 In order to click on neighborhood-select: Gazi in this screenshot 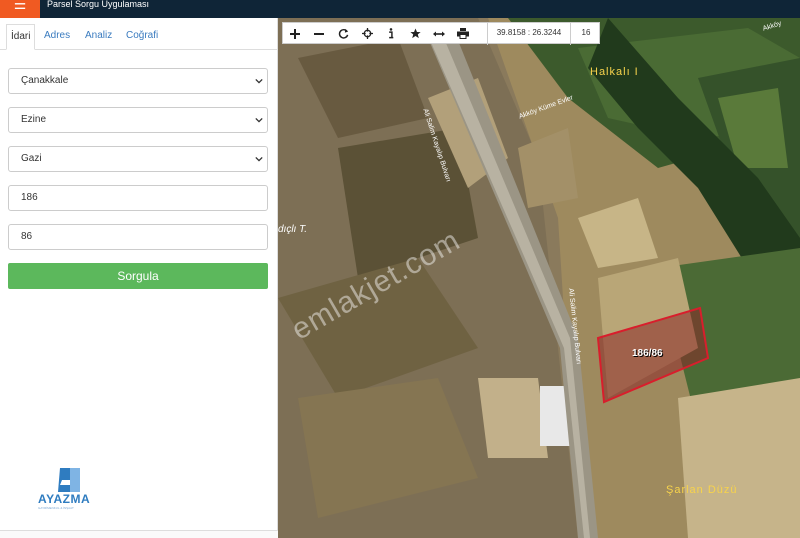, I will do `click(138, 159)`.